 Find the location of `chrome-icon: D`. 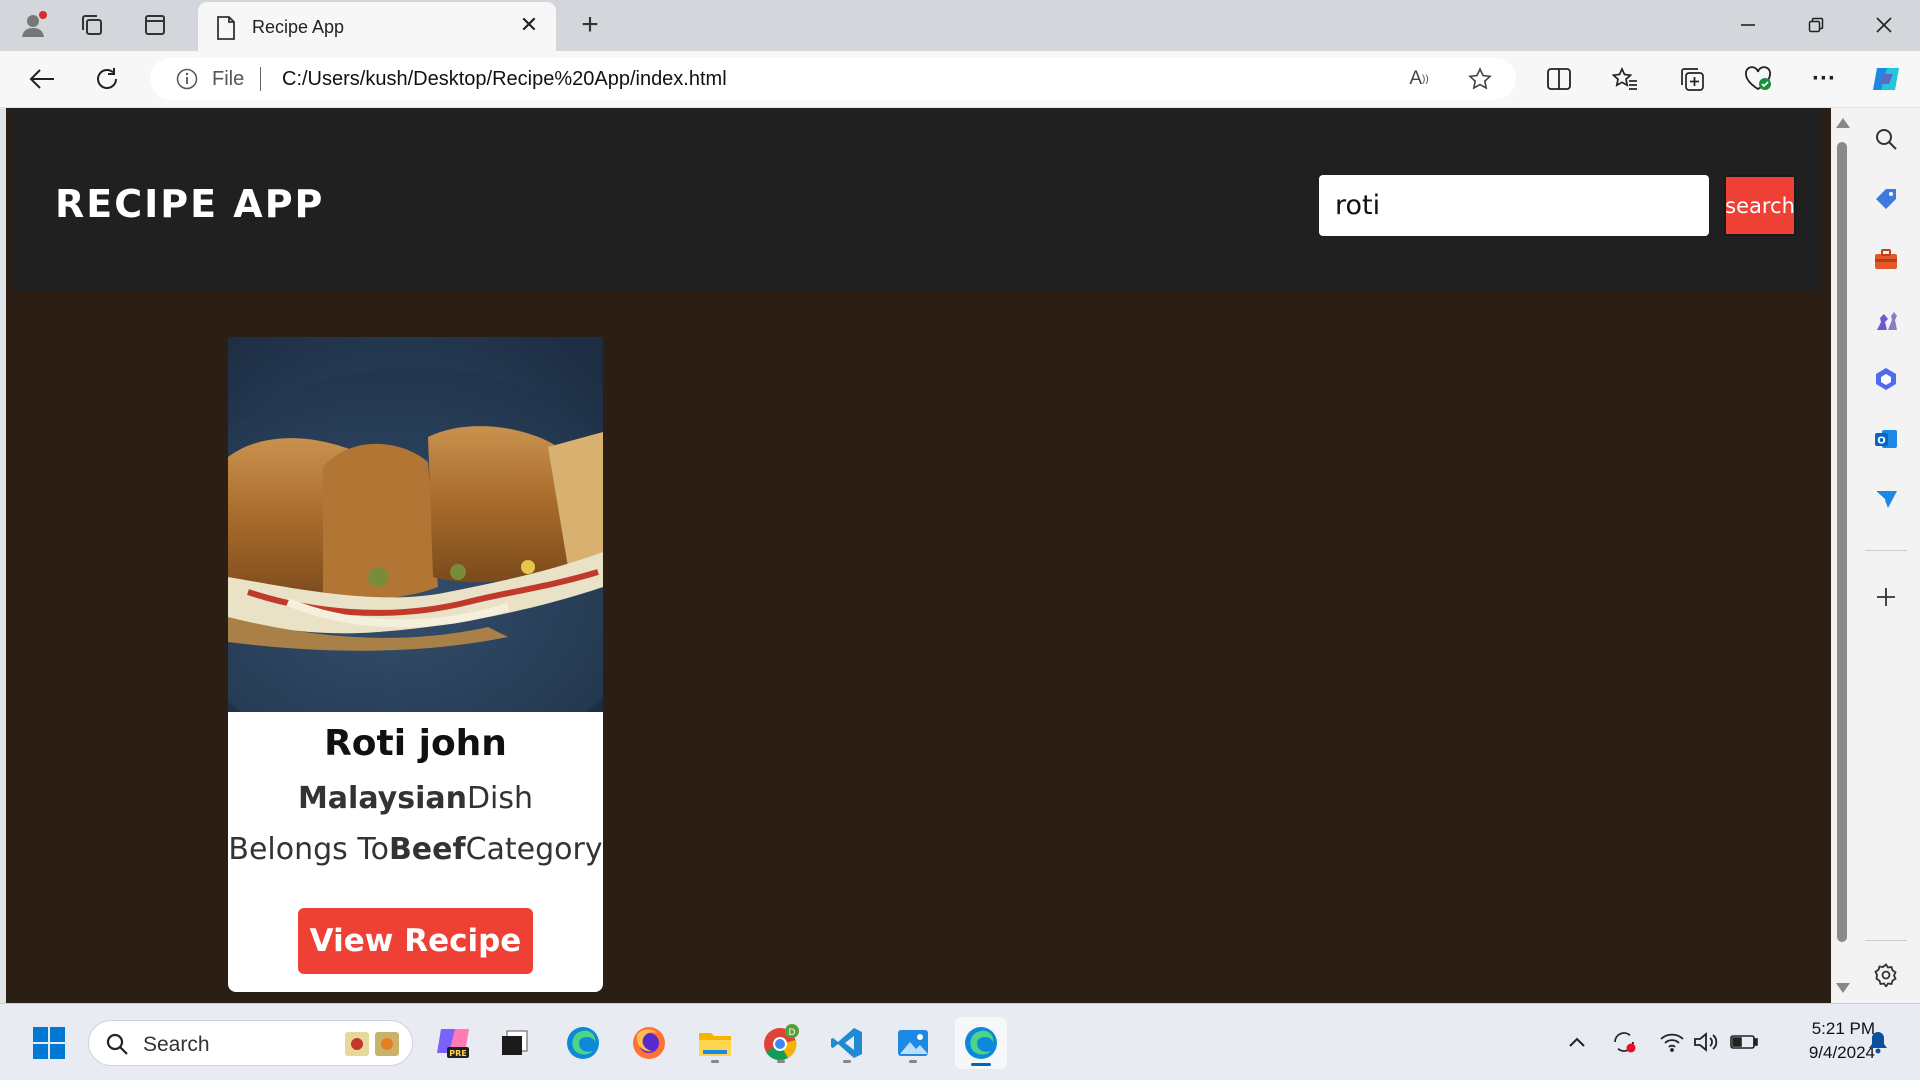

chrome-icon: D is located at coordinates (781, 1043).